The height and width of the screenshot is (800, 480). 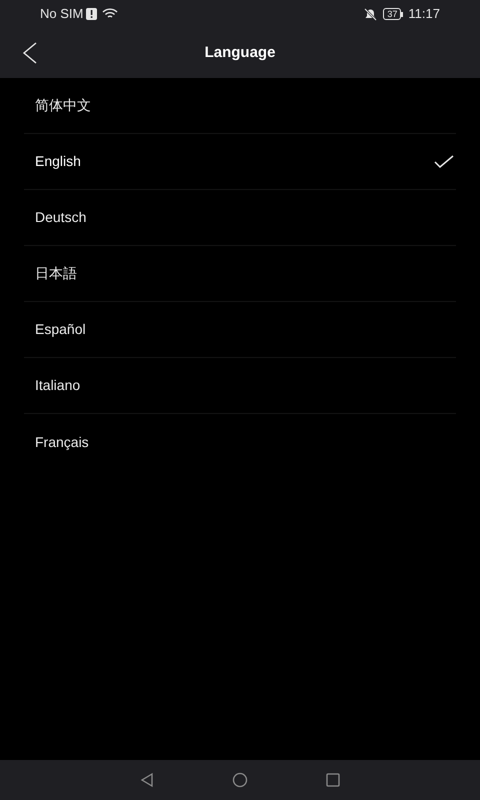 What do you see at coordinates (60, 217) in the screenshot?
I see `language-label: Deutsch` at bounding box center [60, 217].